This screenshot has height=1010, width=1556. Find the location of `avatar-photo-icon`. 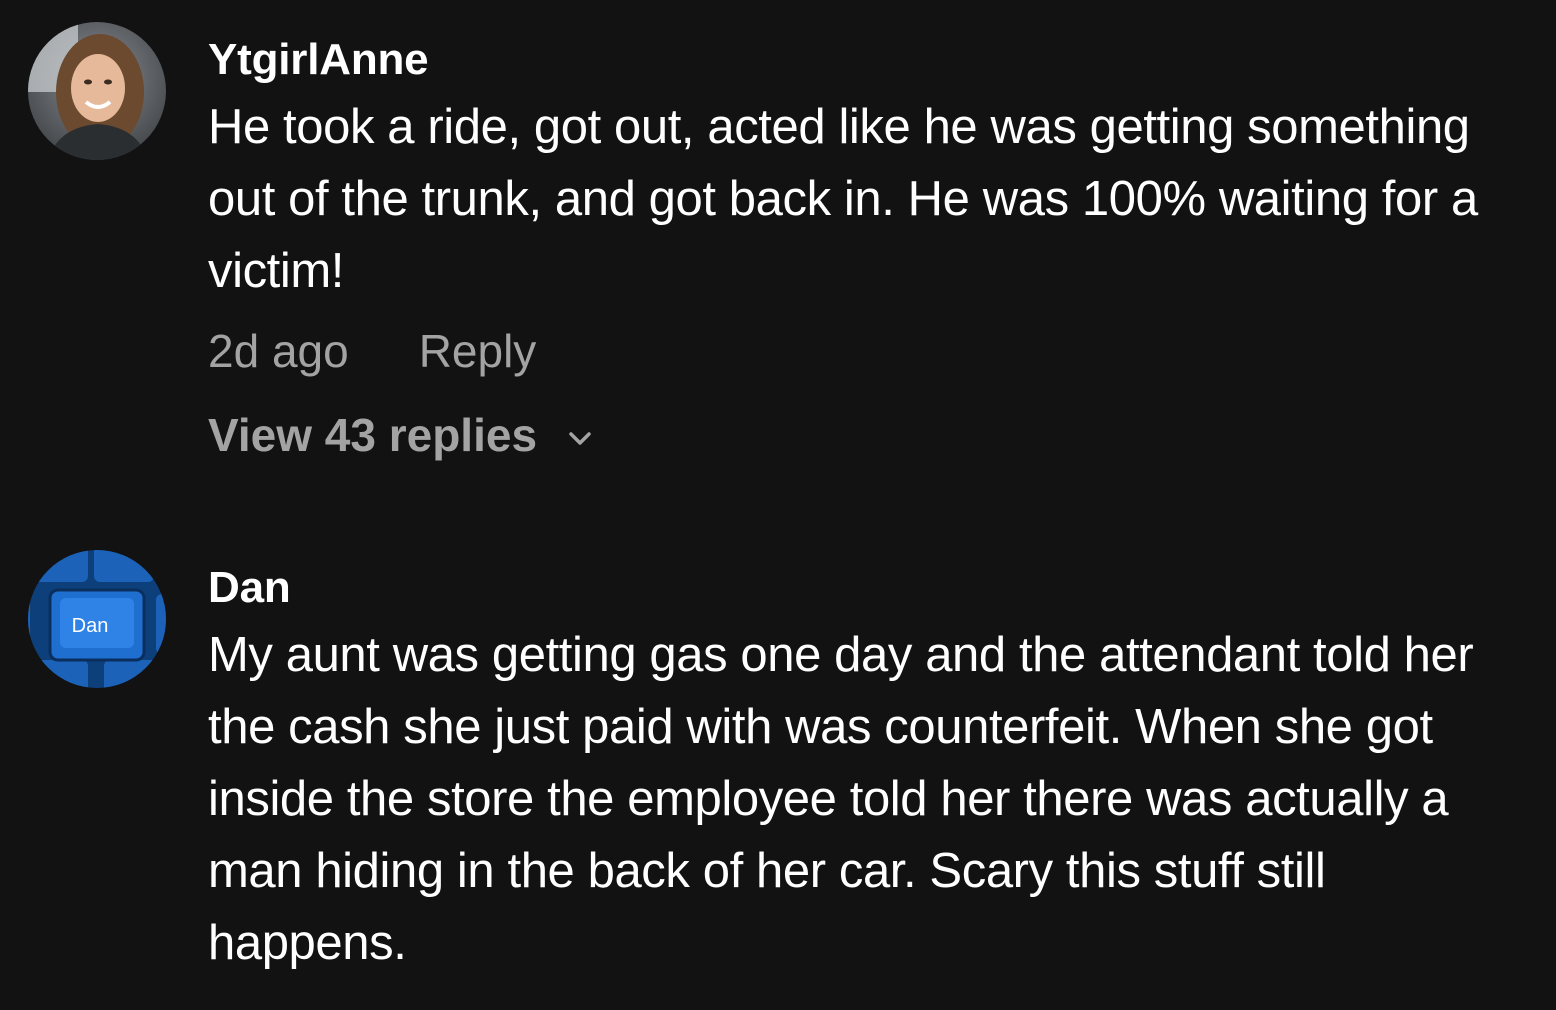

avatar-photo-icon is located at coordinates (97, 91).